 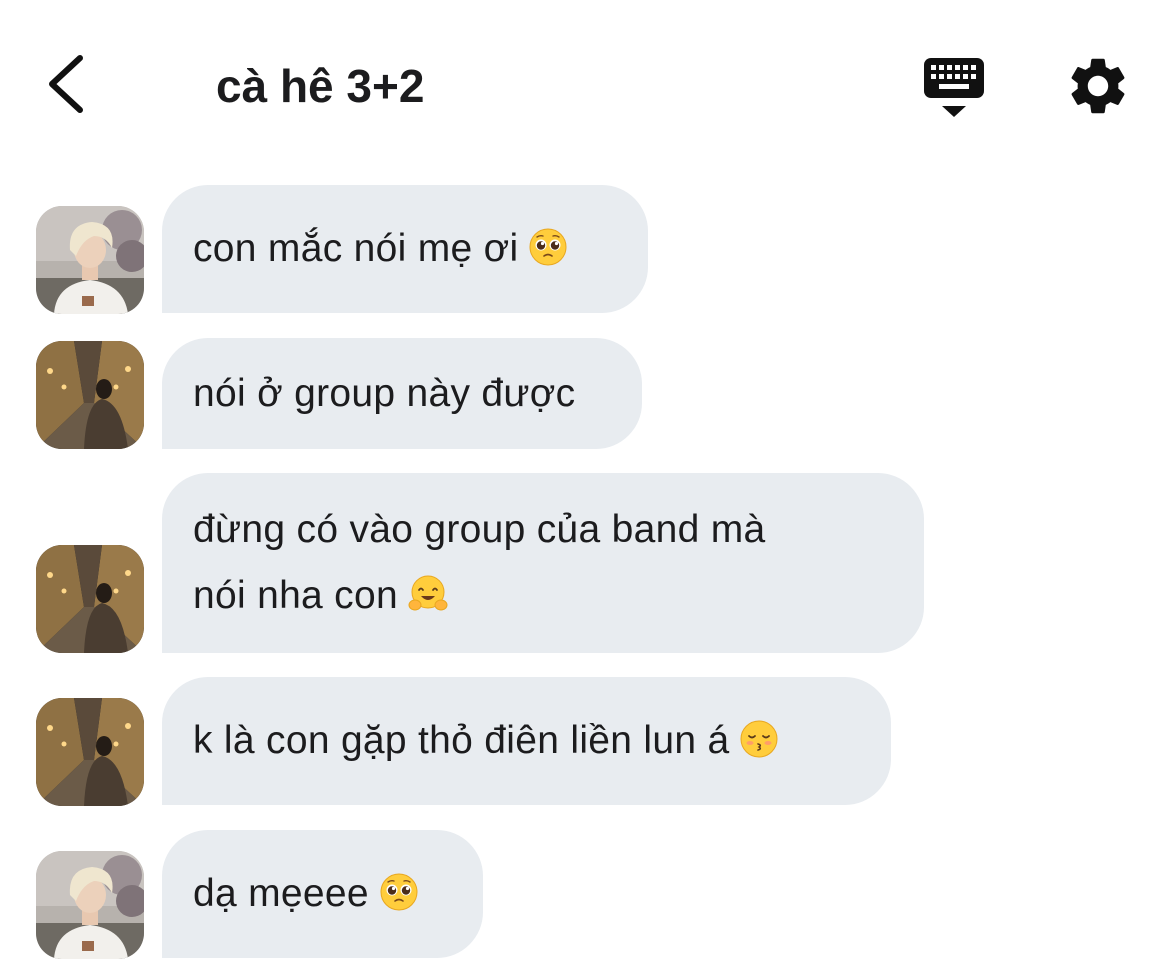 What do you see at coordinates (295, 595) in the screenshot?
I see `message-text-line-2: nói nha con` at bounding box center [295, 595].